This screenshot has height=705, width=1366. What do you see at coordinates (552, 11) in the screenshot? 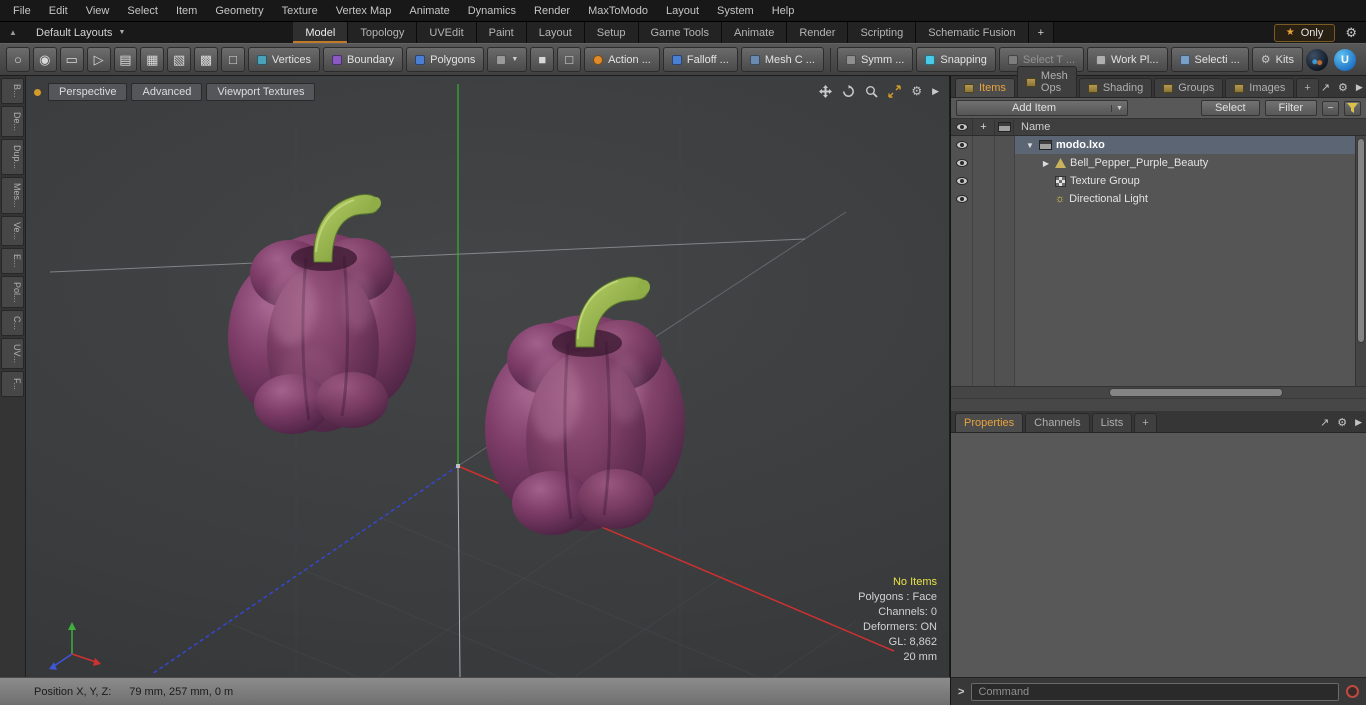
I see `menu-render: Render` at bounding box center [552, 11].